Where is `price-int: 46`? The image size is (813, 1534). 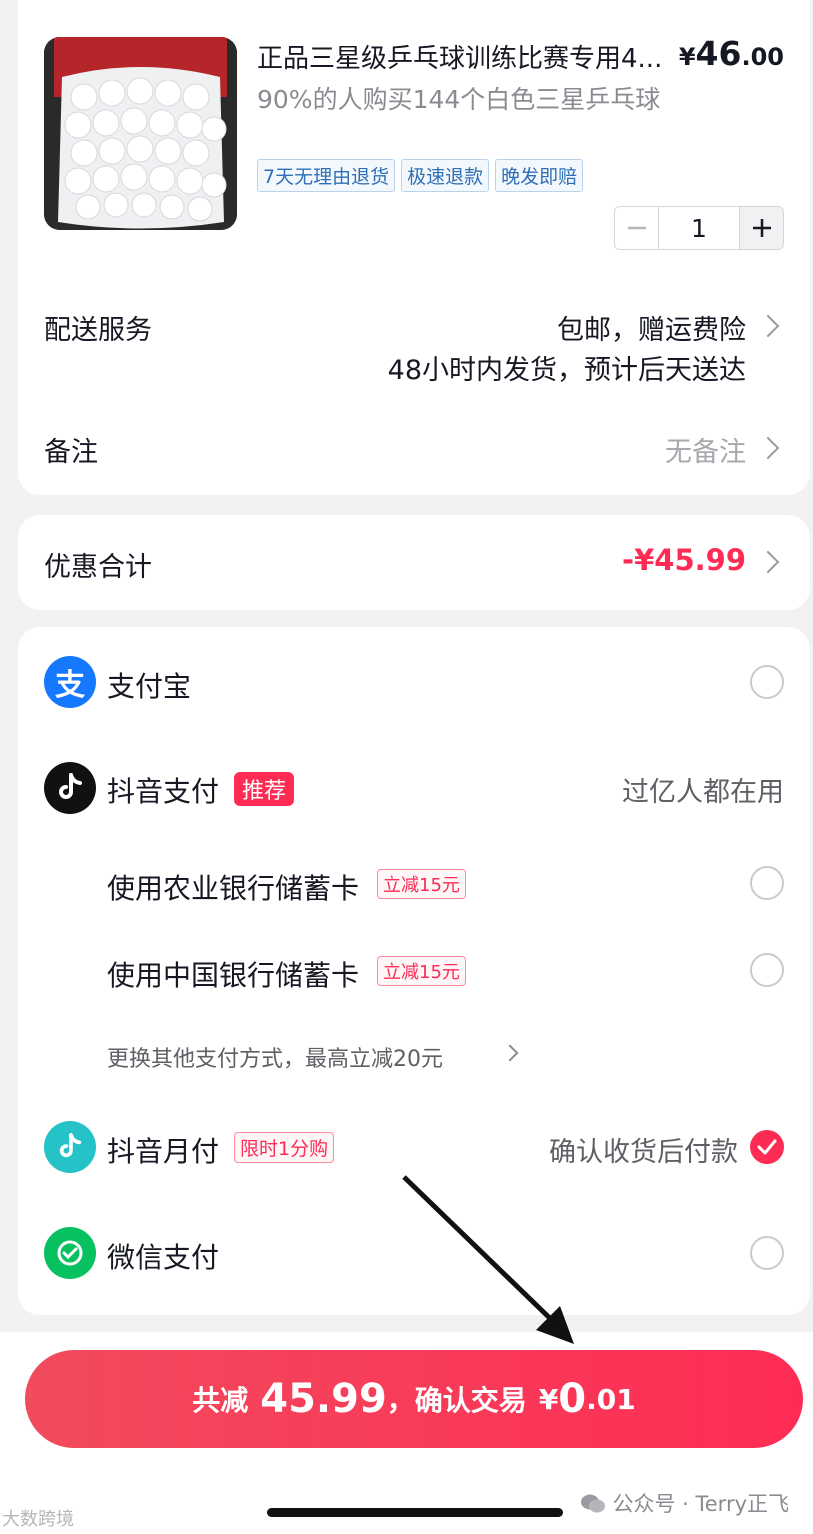 price-int: 46 is located at coordinates (718, 53).